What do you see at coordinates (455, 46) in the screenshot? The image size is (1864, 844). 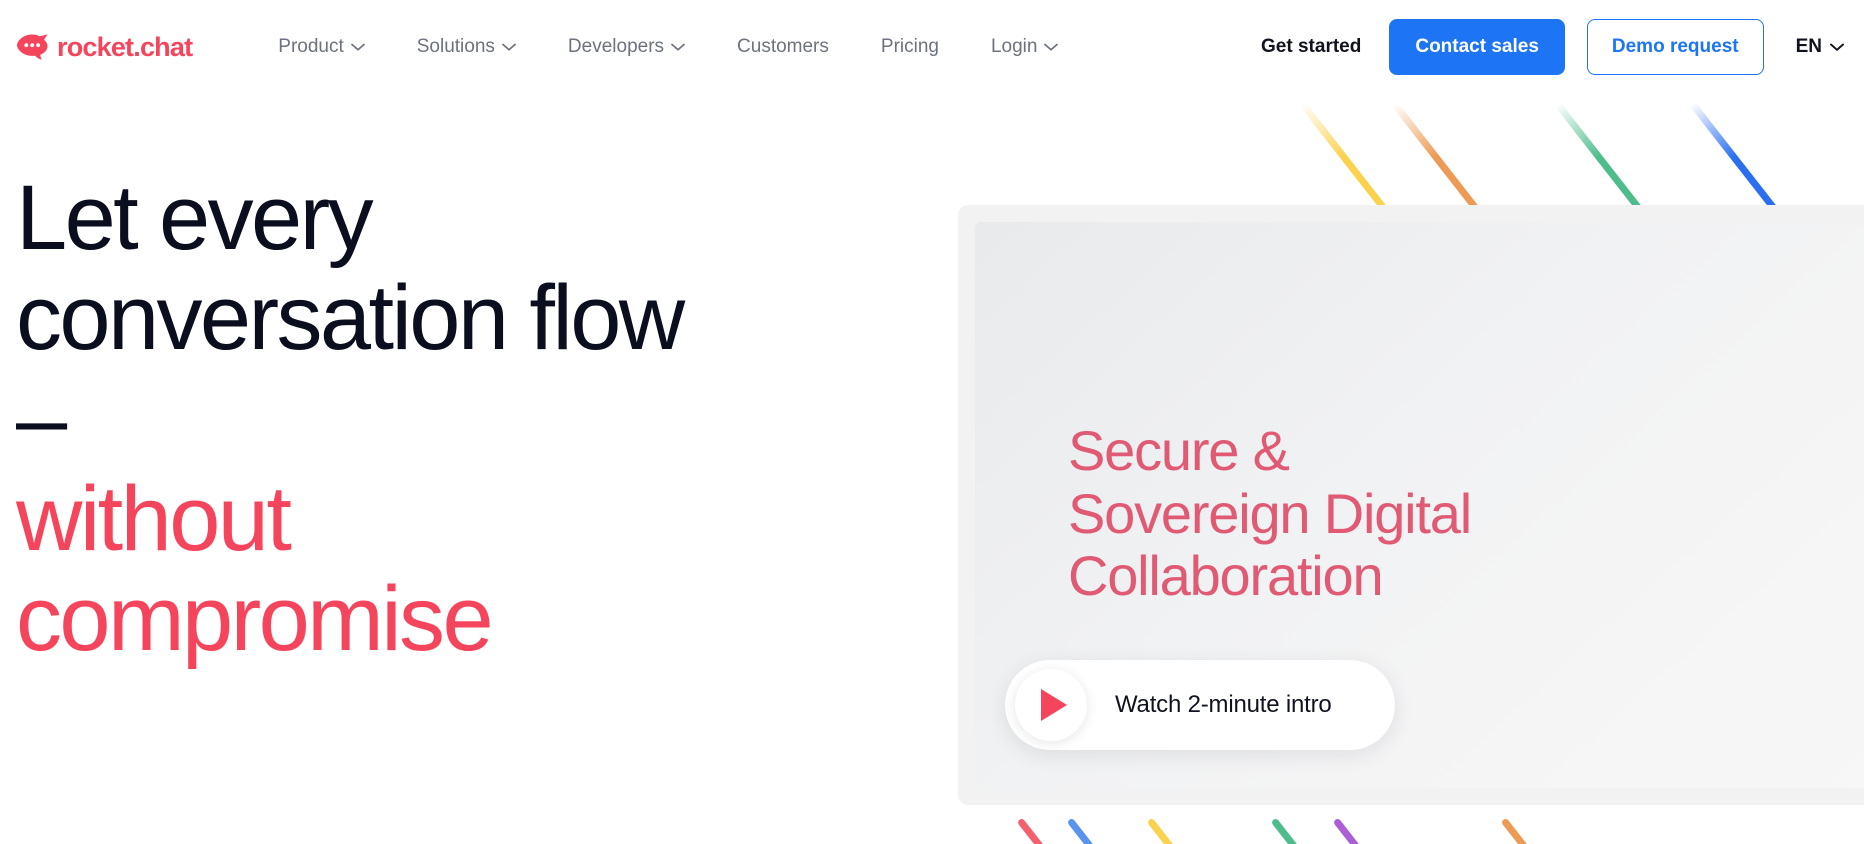 I see `nav-item-label: Solutions` at bounding box center [455, 46].